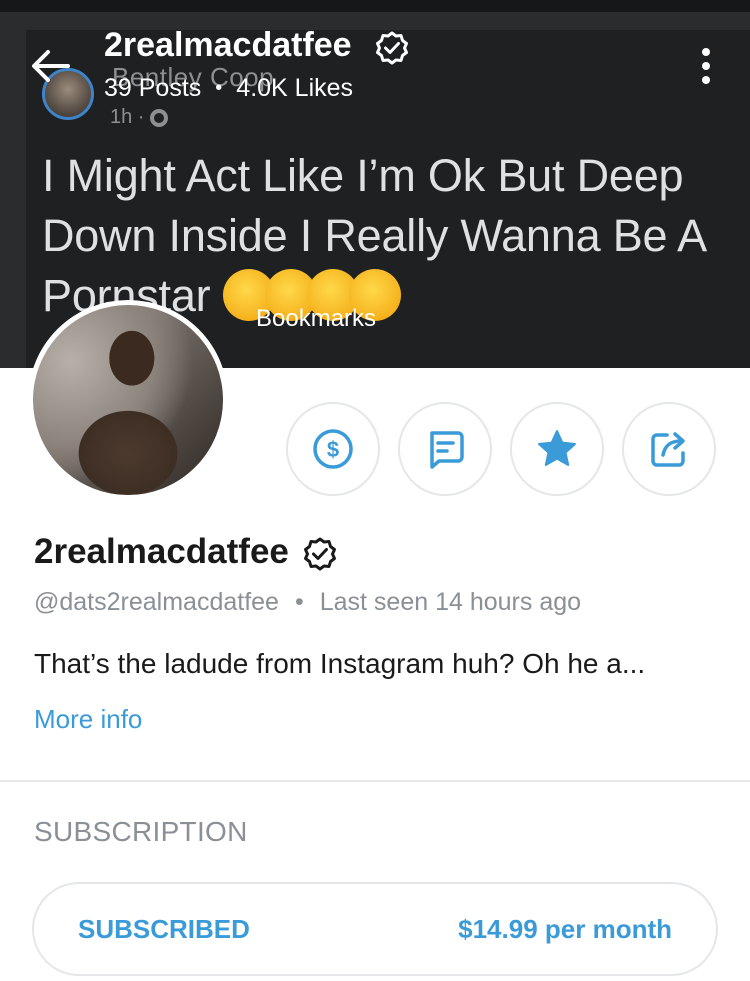 The width and height of the screenshot is (750, 981). Describe the element at coordinates (706, 68) in the screenshot. I see `more-options-icon` at that location.